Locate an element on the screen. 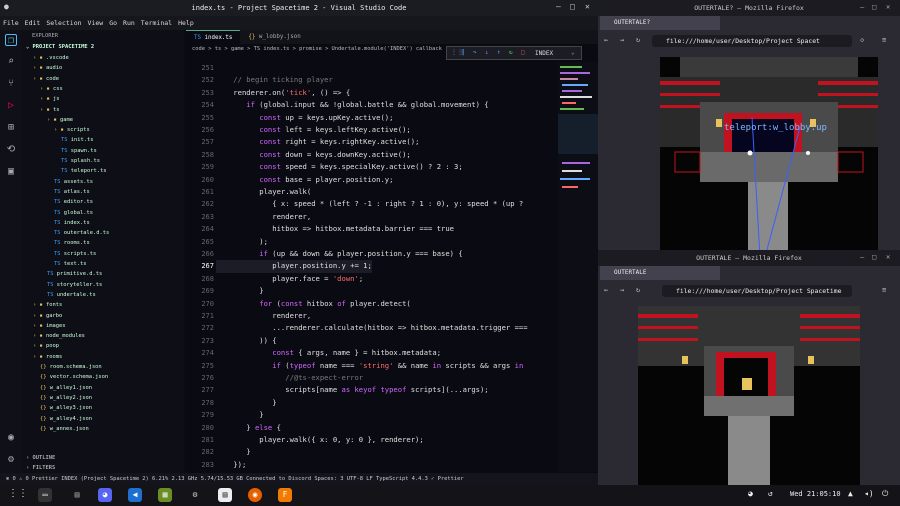 This screenshot has width=900, height=506. power-icon: ⏻ is located at coordinates (885, 494).